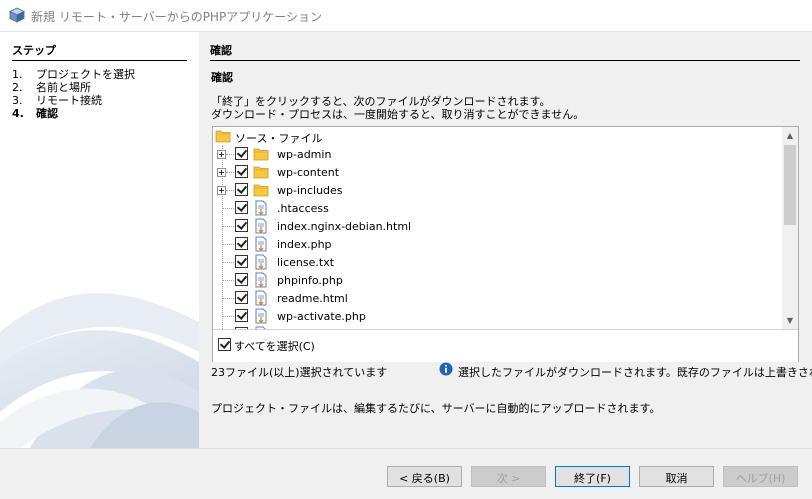 This screenshot has width=812, height=499. I want to click on next-button: 次 >, so click(508, 476).